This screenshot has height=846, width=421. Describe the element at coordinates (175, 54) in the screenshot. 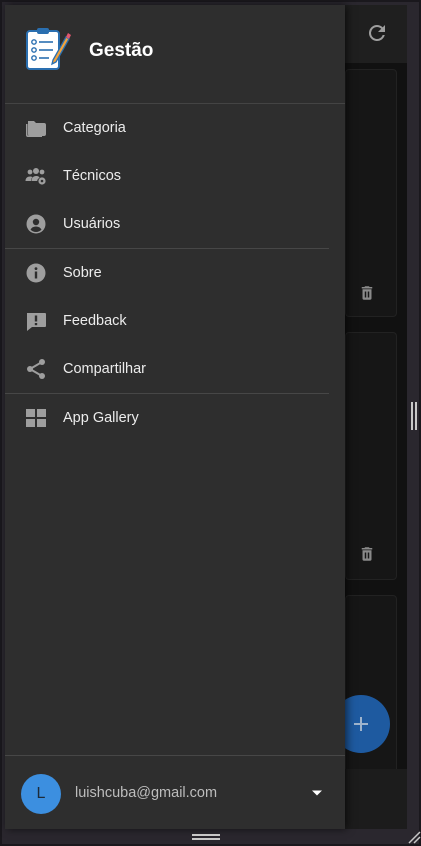

I see `drawer-header: Gestão` at that location.